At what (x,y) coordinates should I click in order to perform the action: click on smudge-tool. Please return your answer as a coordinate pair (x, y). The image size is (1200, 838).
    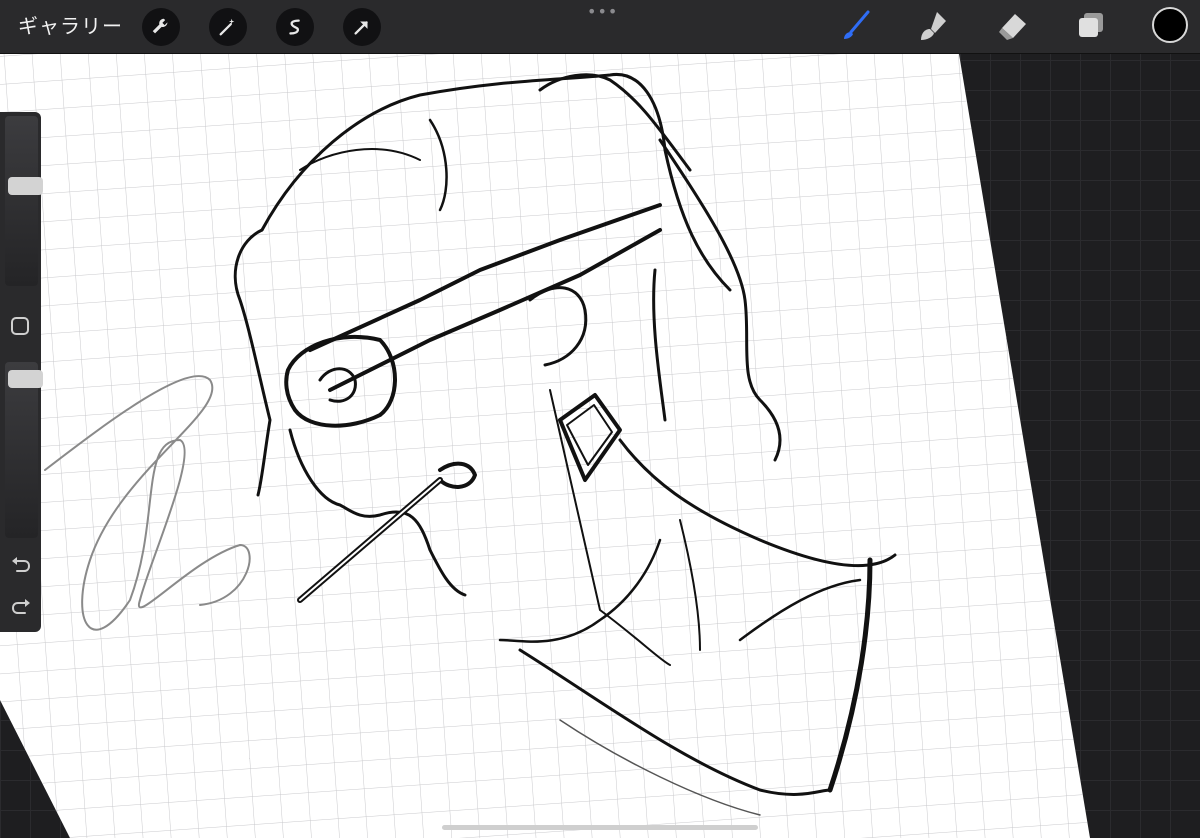
    Looking at the image, I should click on (933, 26).